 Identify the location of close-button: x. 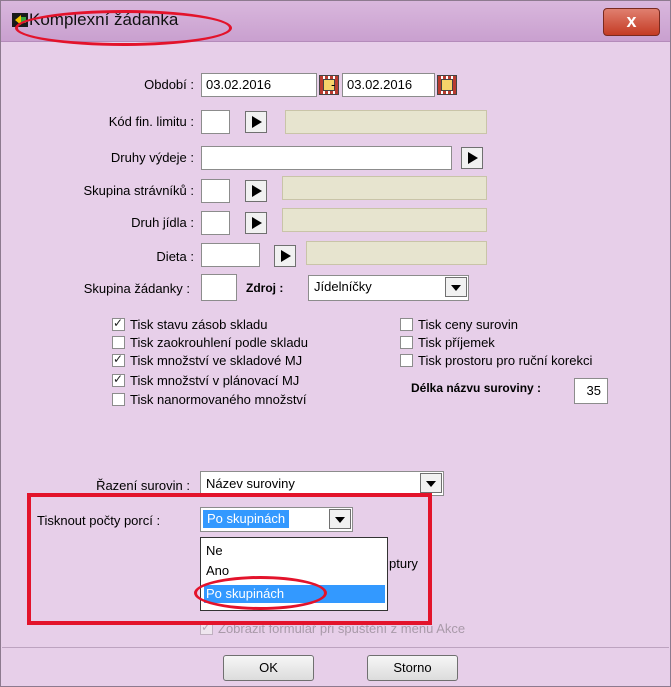
(631, 22).